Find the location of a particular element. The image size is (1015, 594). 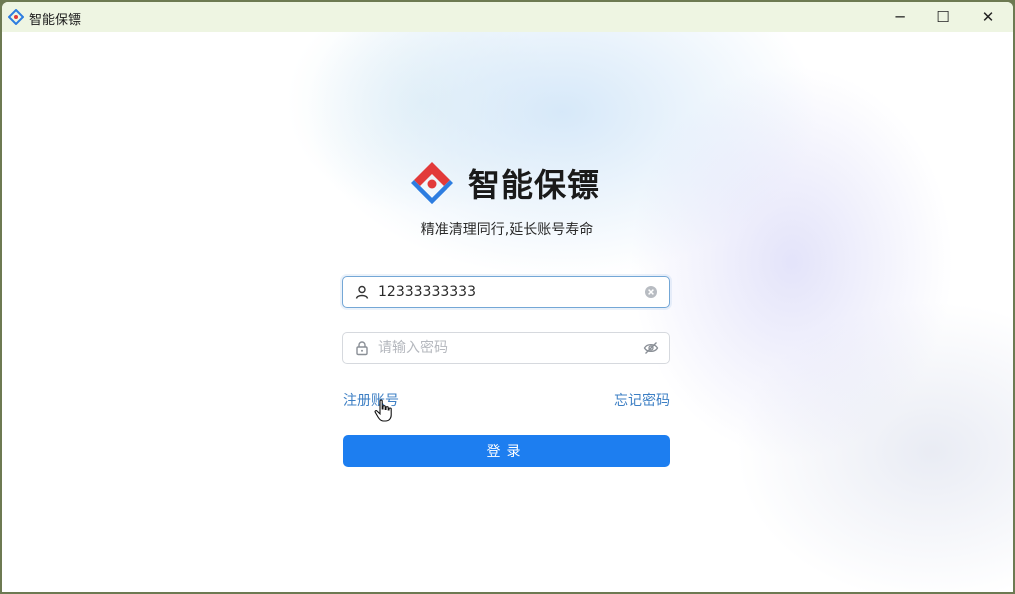

password-field is located at coordinates (506, 348).